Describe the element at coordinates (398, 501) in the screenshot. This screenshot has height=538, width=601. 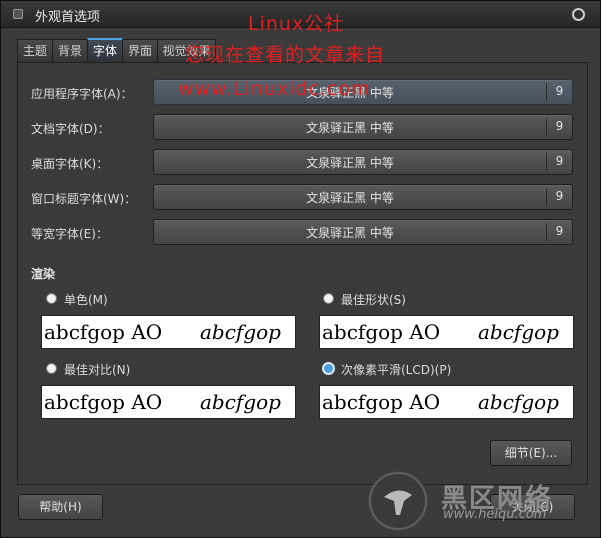
I see `logo-icon` at that location.